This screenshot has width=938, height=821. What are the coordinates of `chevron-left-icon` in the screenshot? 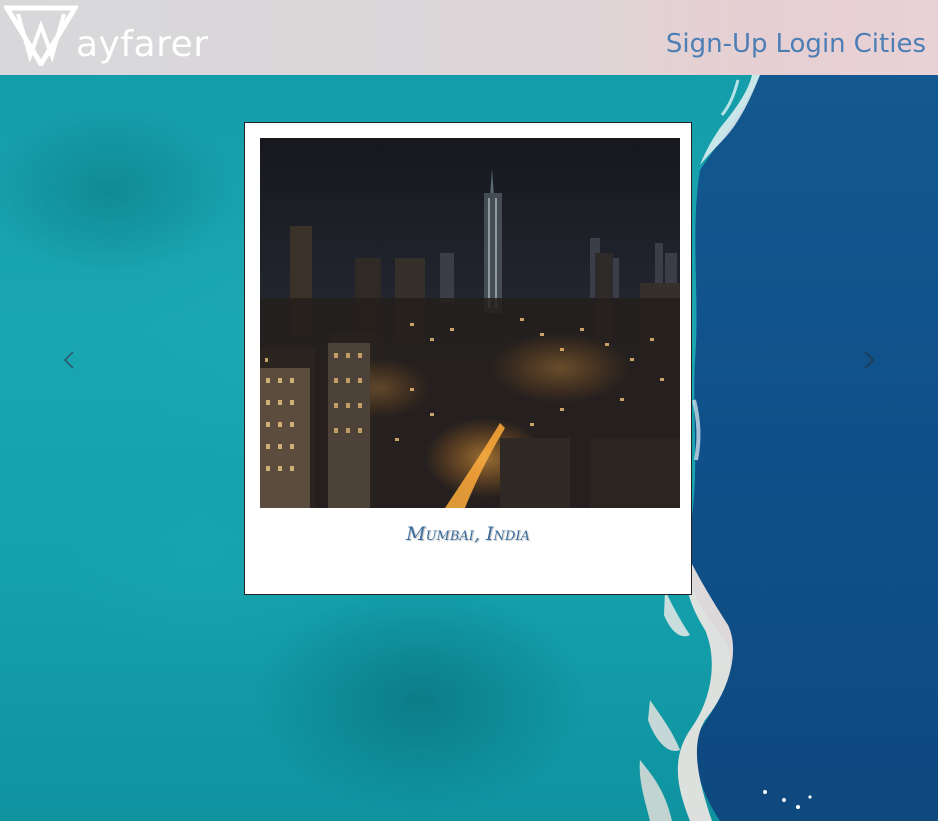 It's located at (68, 360).